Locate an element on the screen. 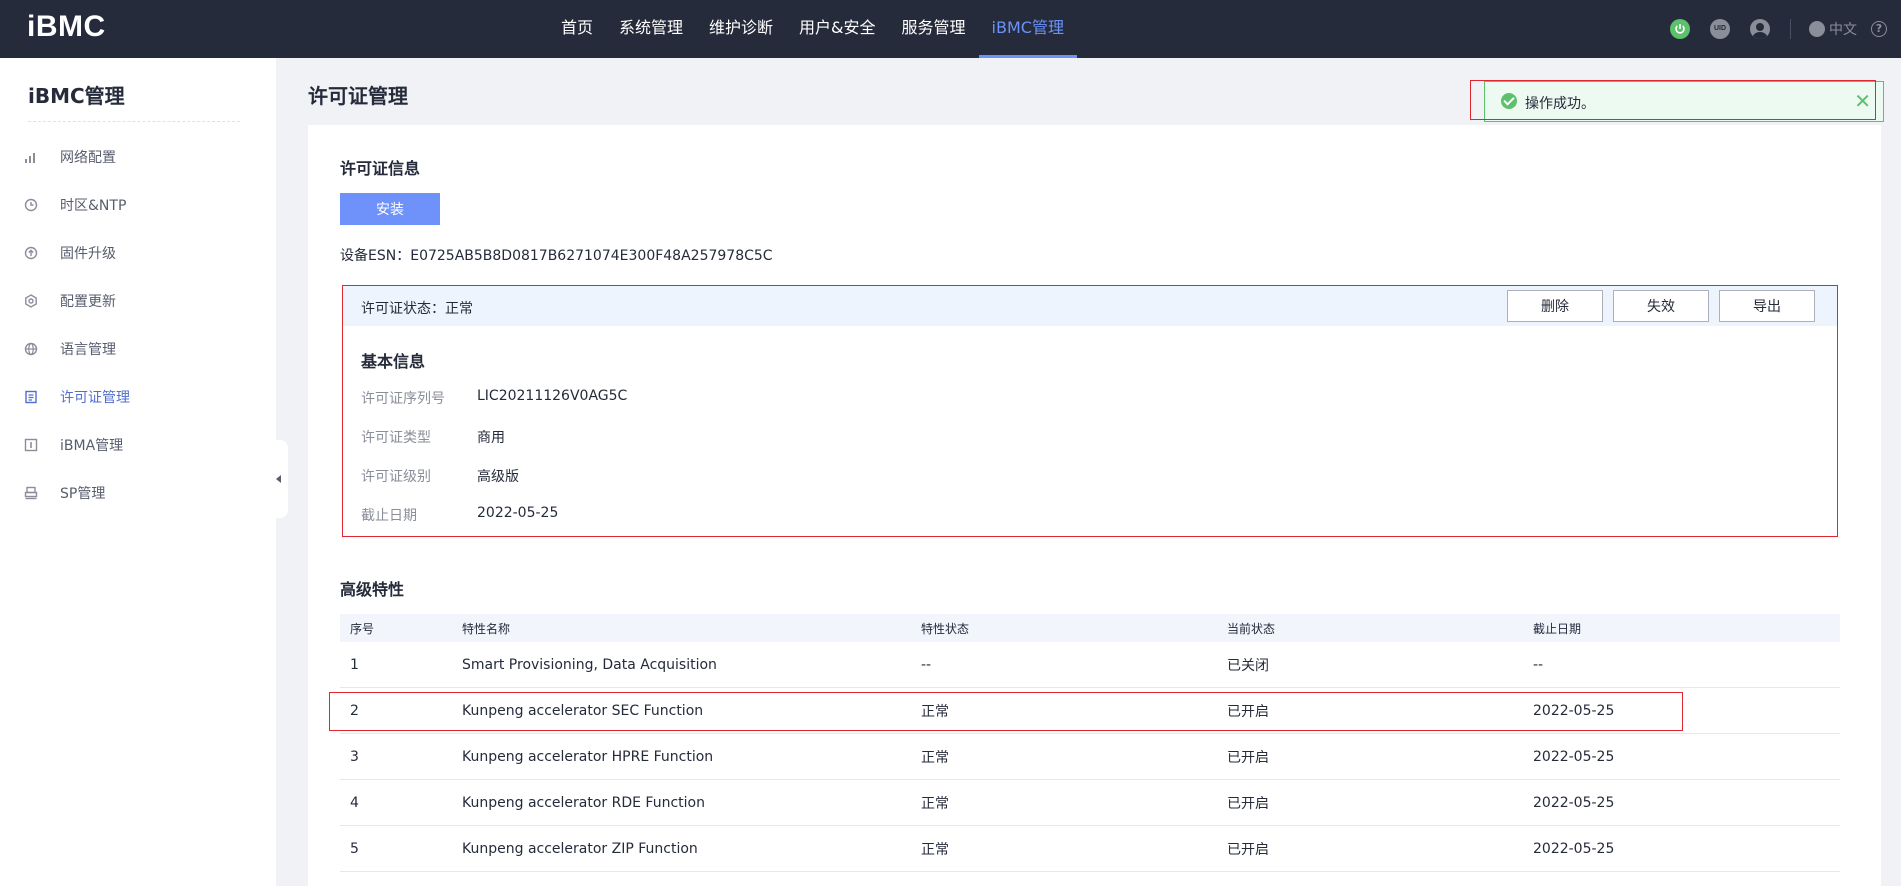  gear-icon is located at coordinates (31, 301).